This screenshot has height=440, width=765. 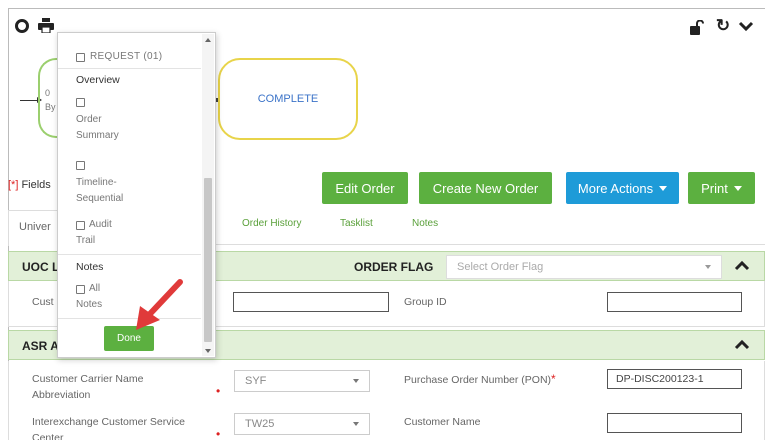 What do you see at coordinates (80, 57) in the screenshot?
I see `request-checkbox` at bounding box center [80, 57].